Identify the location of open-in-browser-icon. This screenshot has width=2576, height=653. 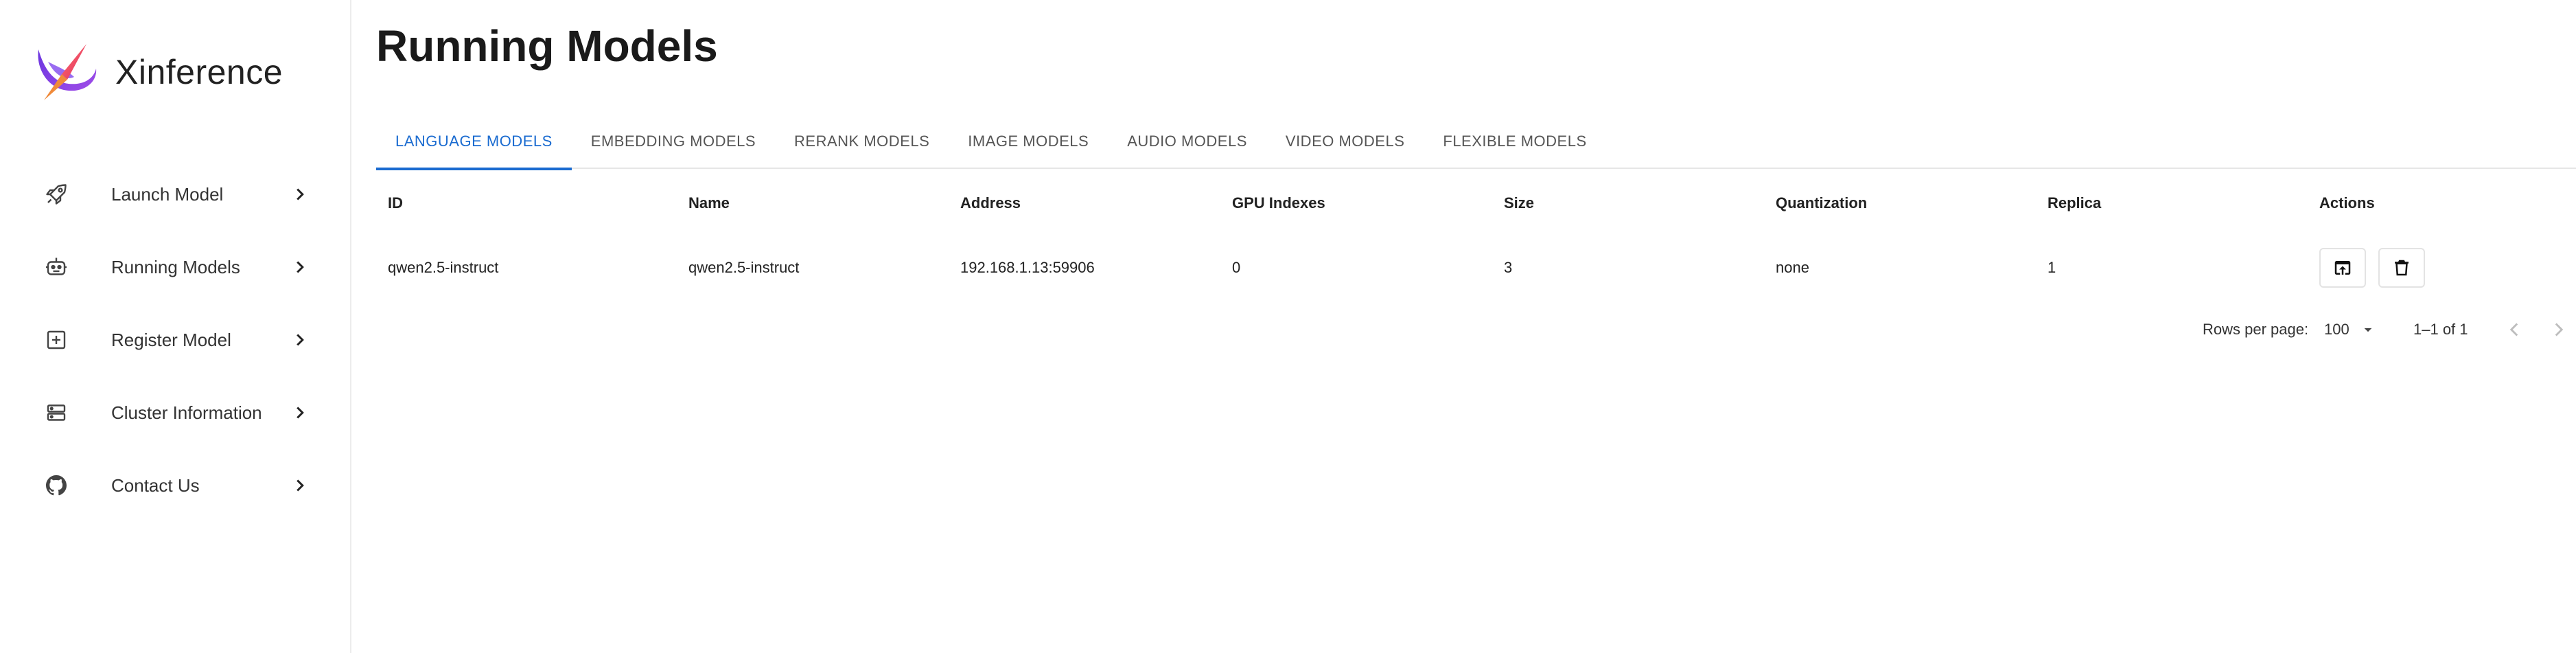
(2342, 268).